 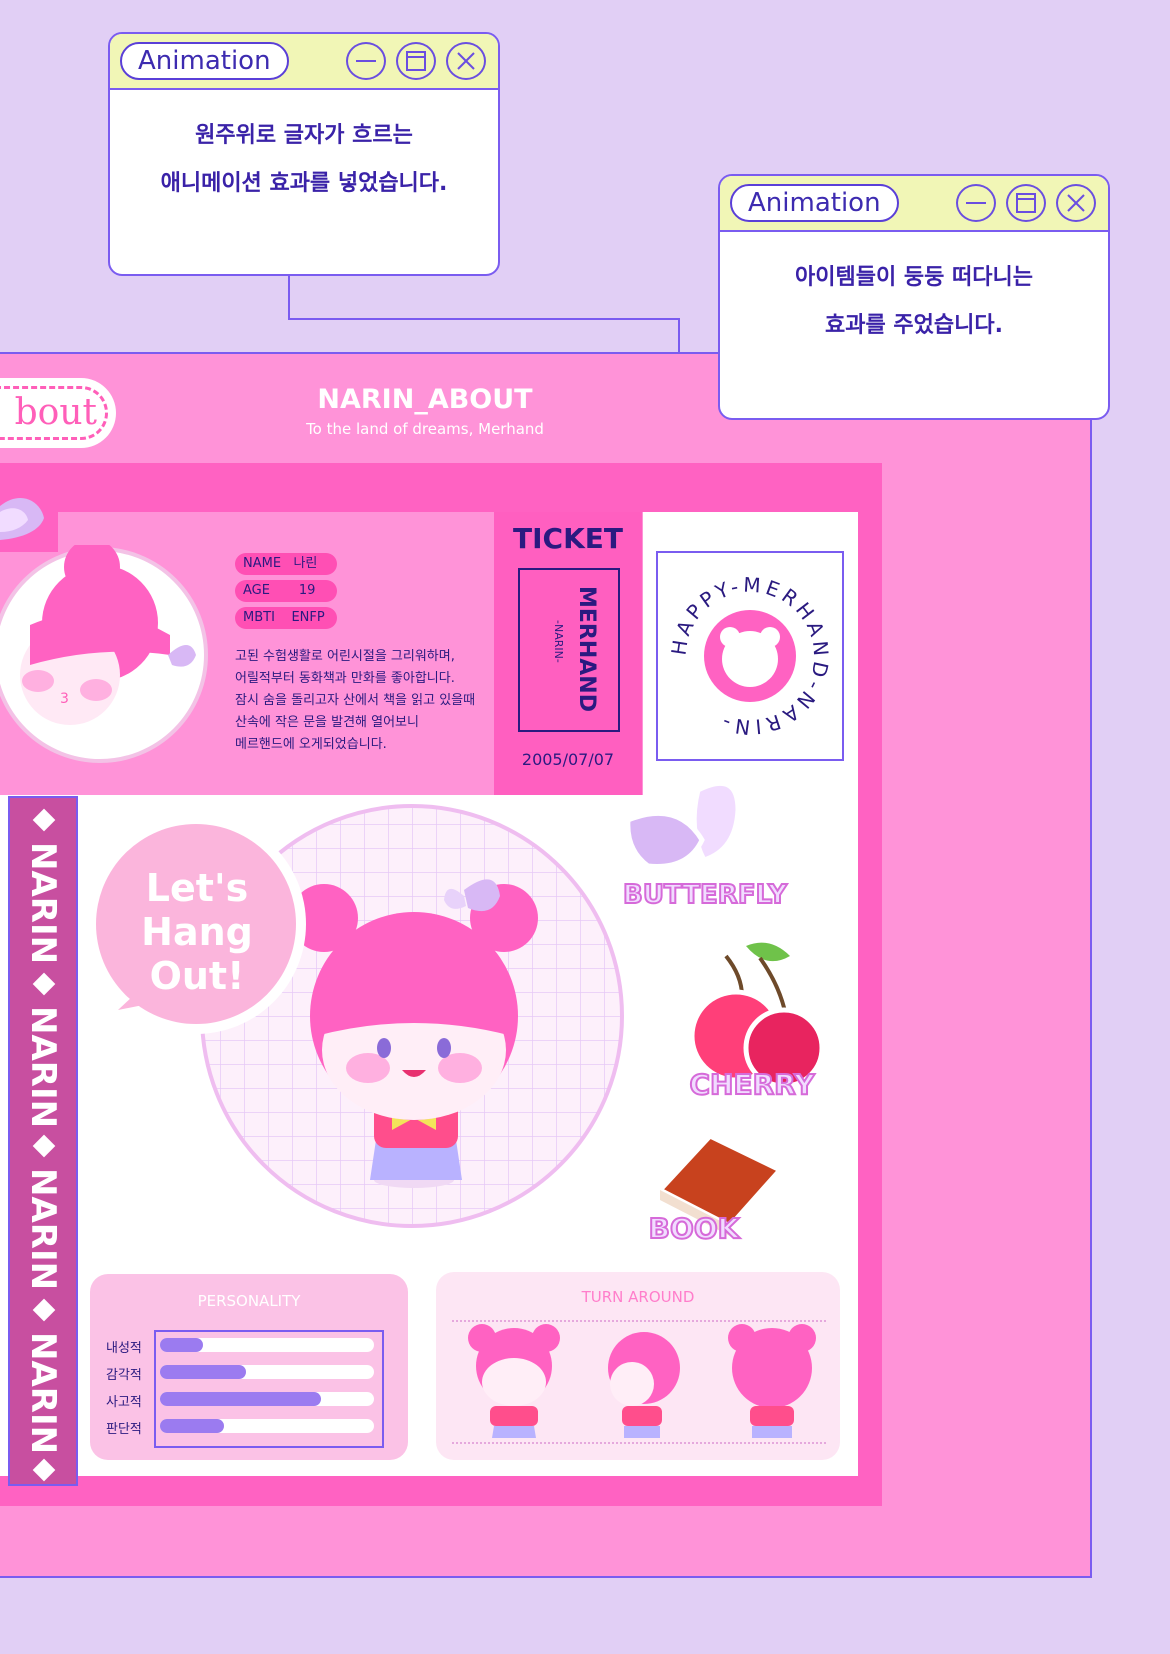 I want to click on animation-popup-1: Animation 원주위로 글자가 흐르는 애니메이션 효과를 넣었습니다., so click(x=304, y=154).